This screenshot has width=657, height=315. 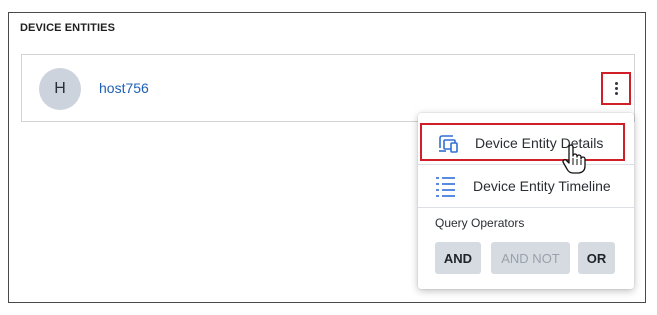 I want to click on timeline-list-icon, so click(x=445, y=186).